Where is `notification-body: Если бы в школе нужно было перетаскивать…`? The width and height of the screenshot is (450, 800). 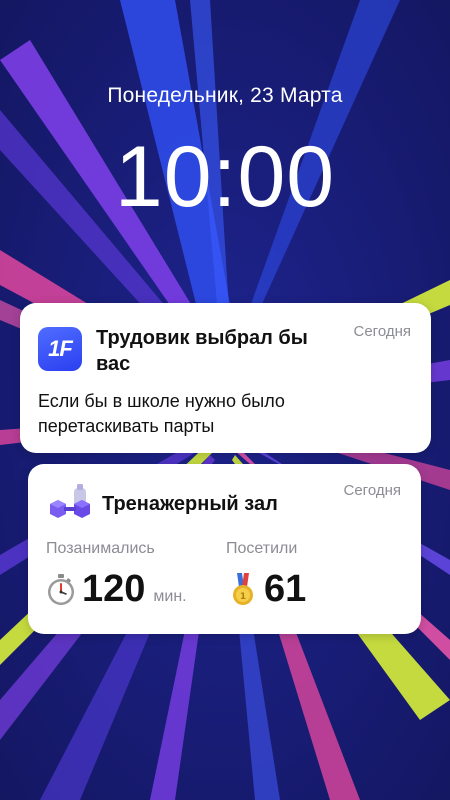 notification-body: Если бы в школе нужно было перетаскивать… is located at coordinates (161, 413).